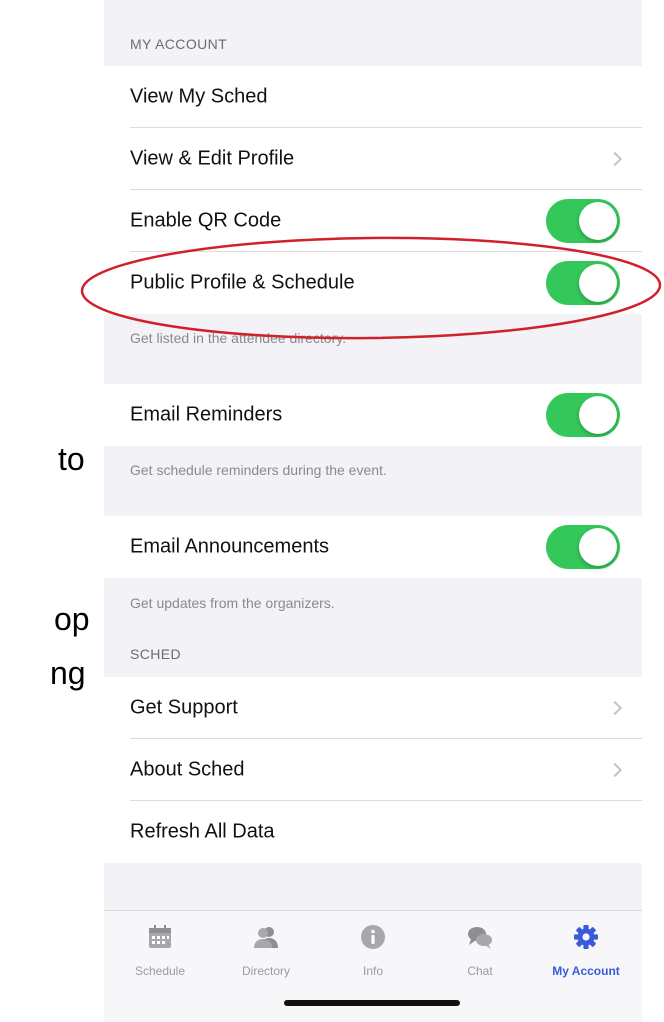 This screenshot has width=664, height=1022. Describe the element at coordinates (230, 546) in the screenshot. I see `row-label: Email Announcements` at that location.